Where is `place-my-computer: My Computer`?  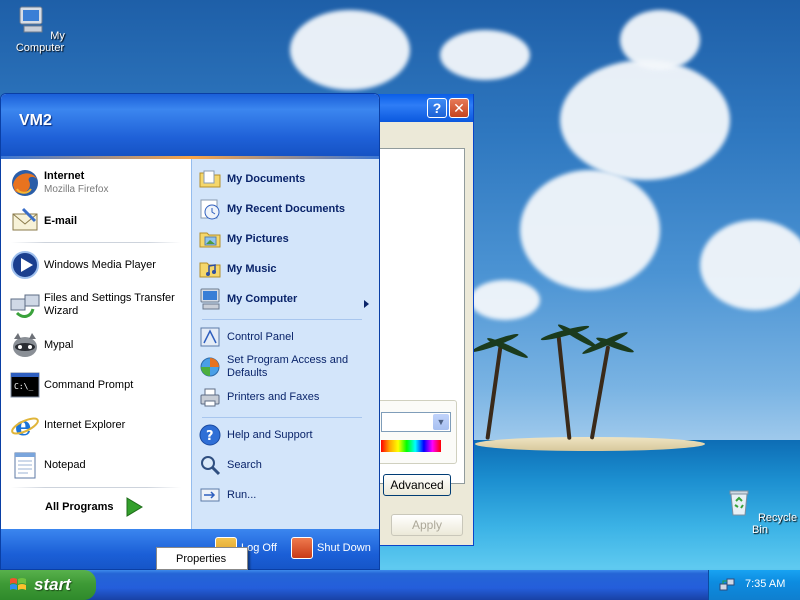 place-my-computer: My Computer is located at coordinates (247, 299).